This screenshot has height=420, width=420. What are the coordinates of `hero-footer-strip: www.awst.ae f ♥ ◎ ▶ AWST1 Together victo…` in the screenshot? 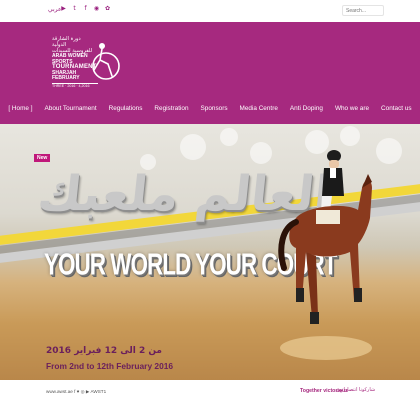 It's located at (210, 392).